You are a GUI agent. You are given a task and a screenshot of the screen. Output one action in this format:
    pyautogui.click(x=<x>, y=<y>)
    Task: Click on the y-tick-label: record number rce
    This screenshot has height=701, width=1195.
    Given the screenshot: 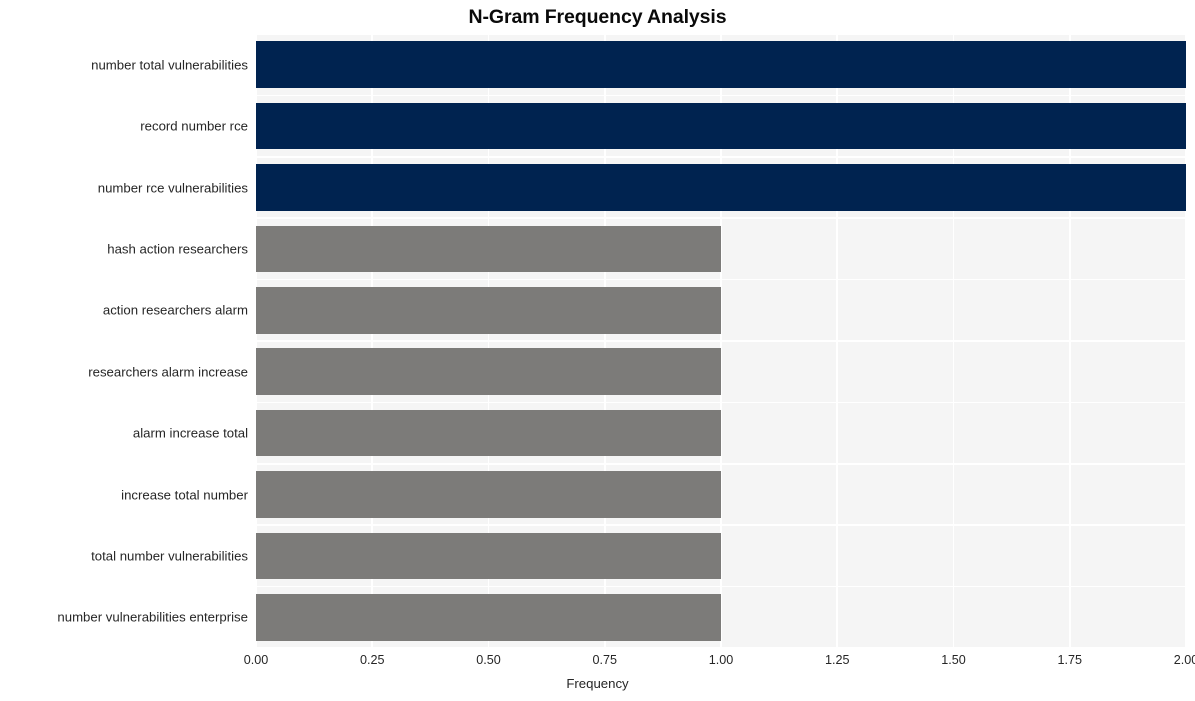 What is the action you would take?
    pyautogui.click(x=194, y=126)
    